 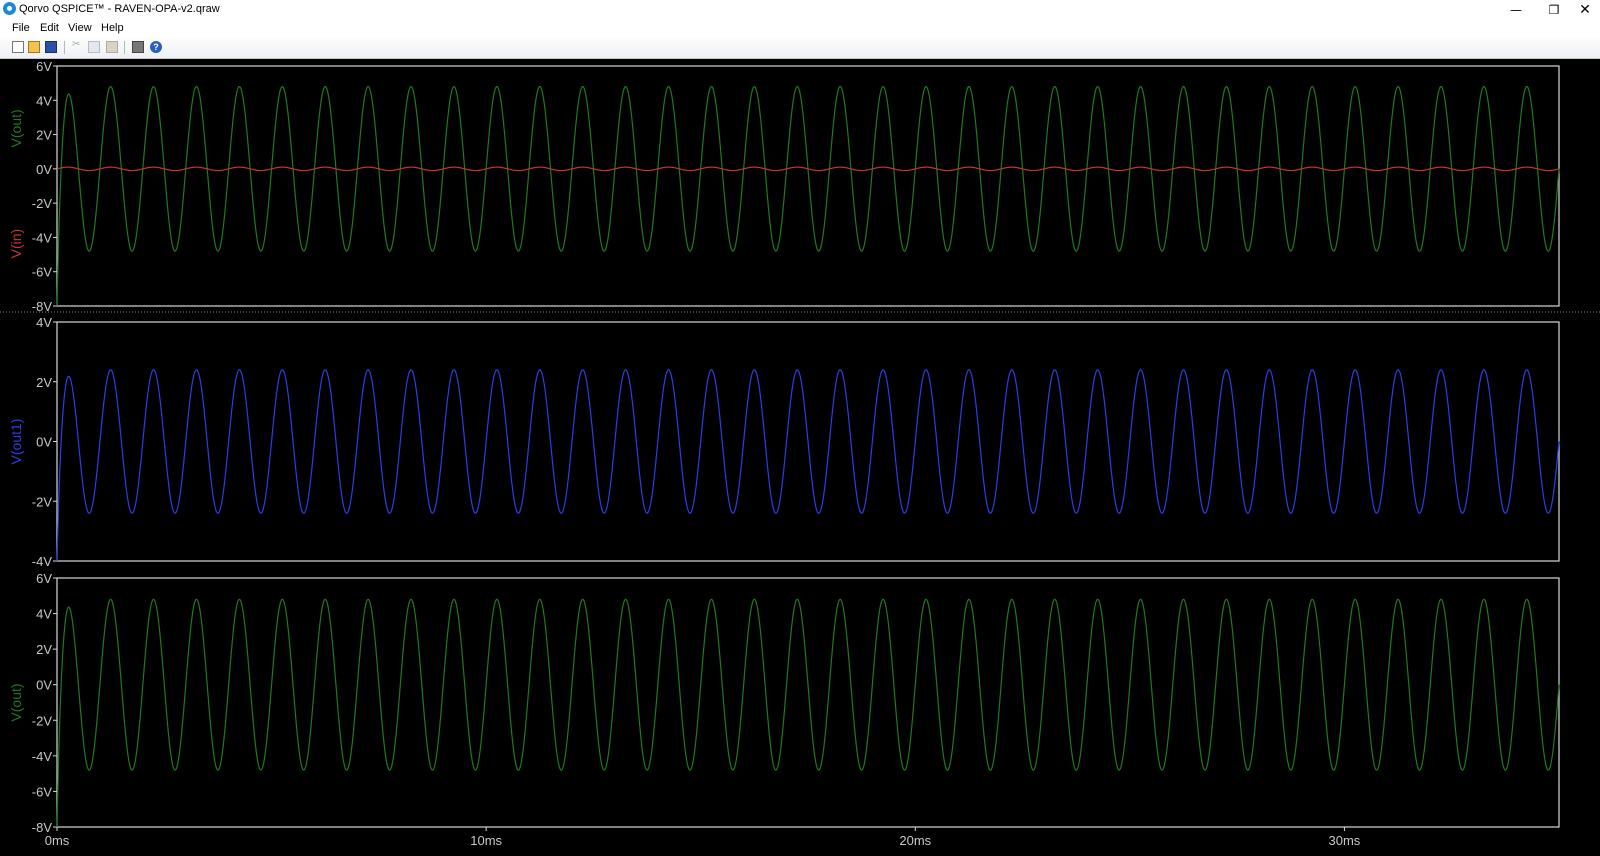 I want to click on window-title: Qorvo QSPICE™ - RAVEN-OPA-v2.qraw, so click(x=119, y=9).